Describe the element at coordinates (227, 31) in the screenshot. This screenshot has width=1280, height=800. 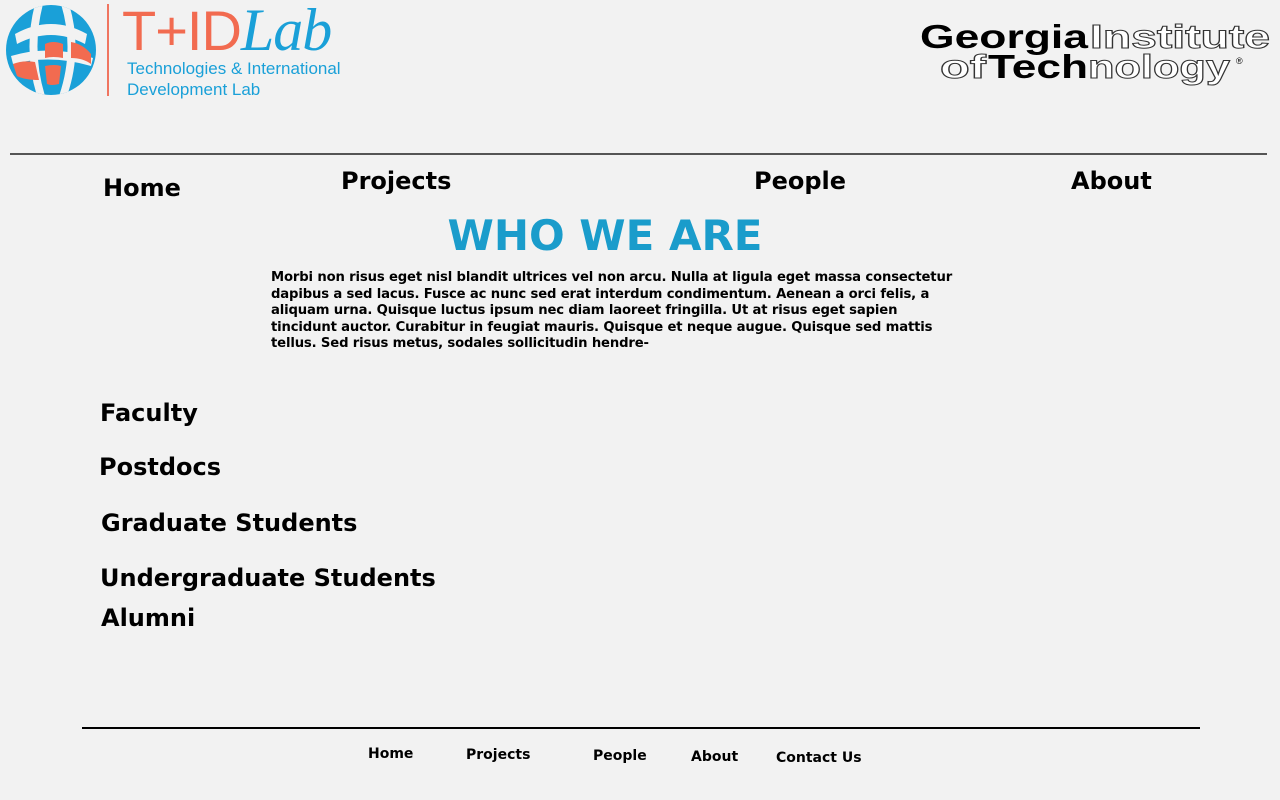
I see `lab-logo-wordmark: T+IDLab` at that location.